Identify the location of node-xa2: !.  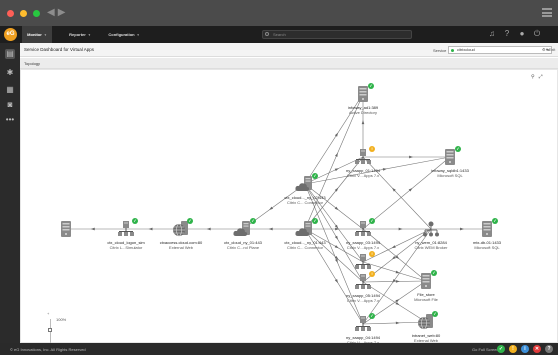
(364, 261).